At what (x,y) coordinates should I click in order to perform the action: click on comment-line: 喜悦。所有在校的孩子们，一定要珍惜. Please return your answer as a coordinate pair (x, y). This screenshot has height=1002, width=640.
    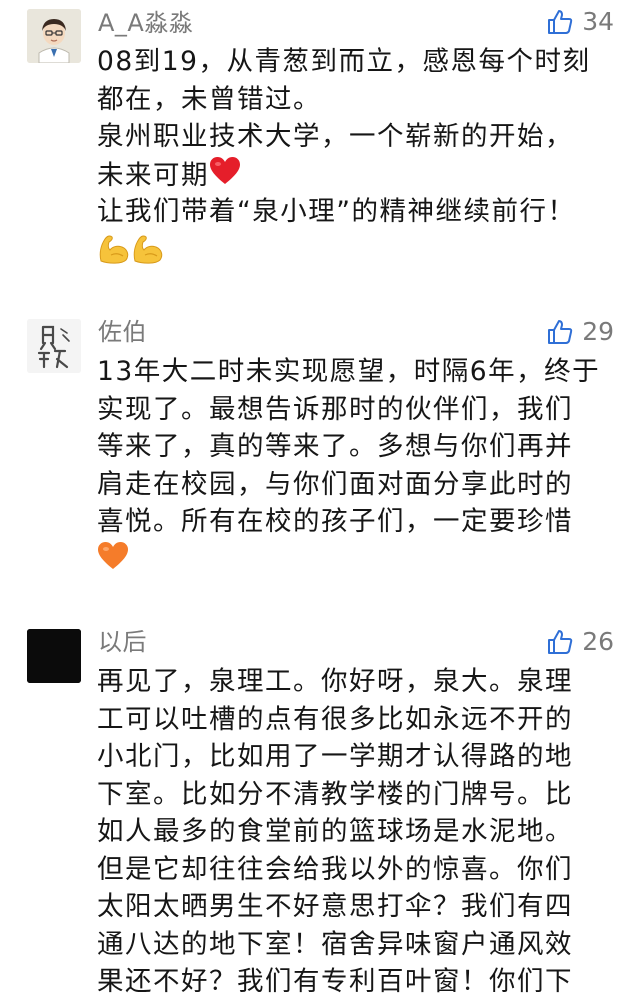
    Looking at the image, I should click on (335, 521).